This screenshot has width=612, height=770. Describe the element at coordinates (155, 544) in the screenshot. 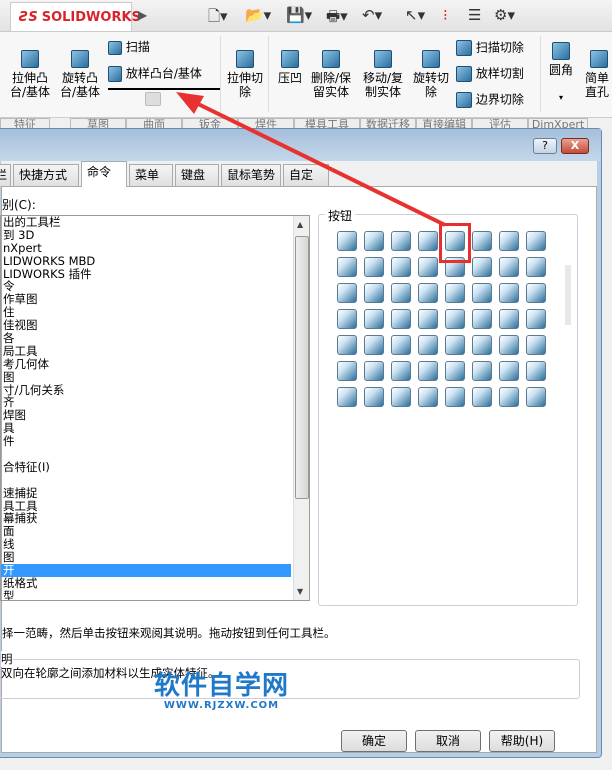

I see `category-item: 线` at that location.